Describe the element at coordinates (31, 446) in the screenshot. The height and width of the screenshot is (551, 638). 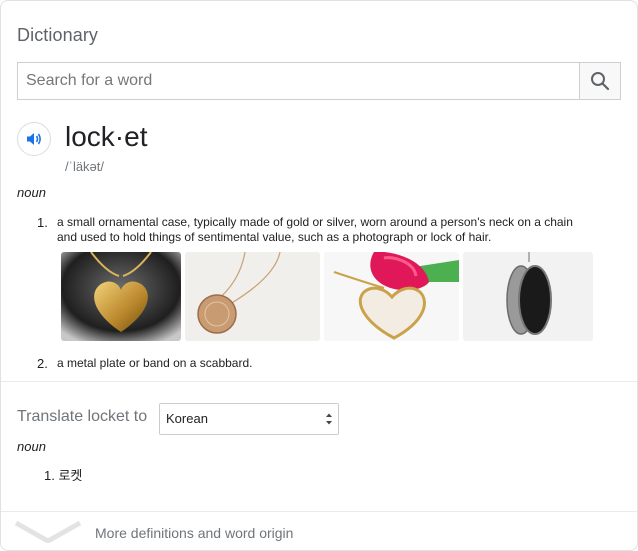
I see `translation-part-of-speech: noun` at that location.